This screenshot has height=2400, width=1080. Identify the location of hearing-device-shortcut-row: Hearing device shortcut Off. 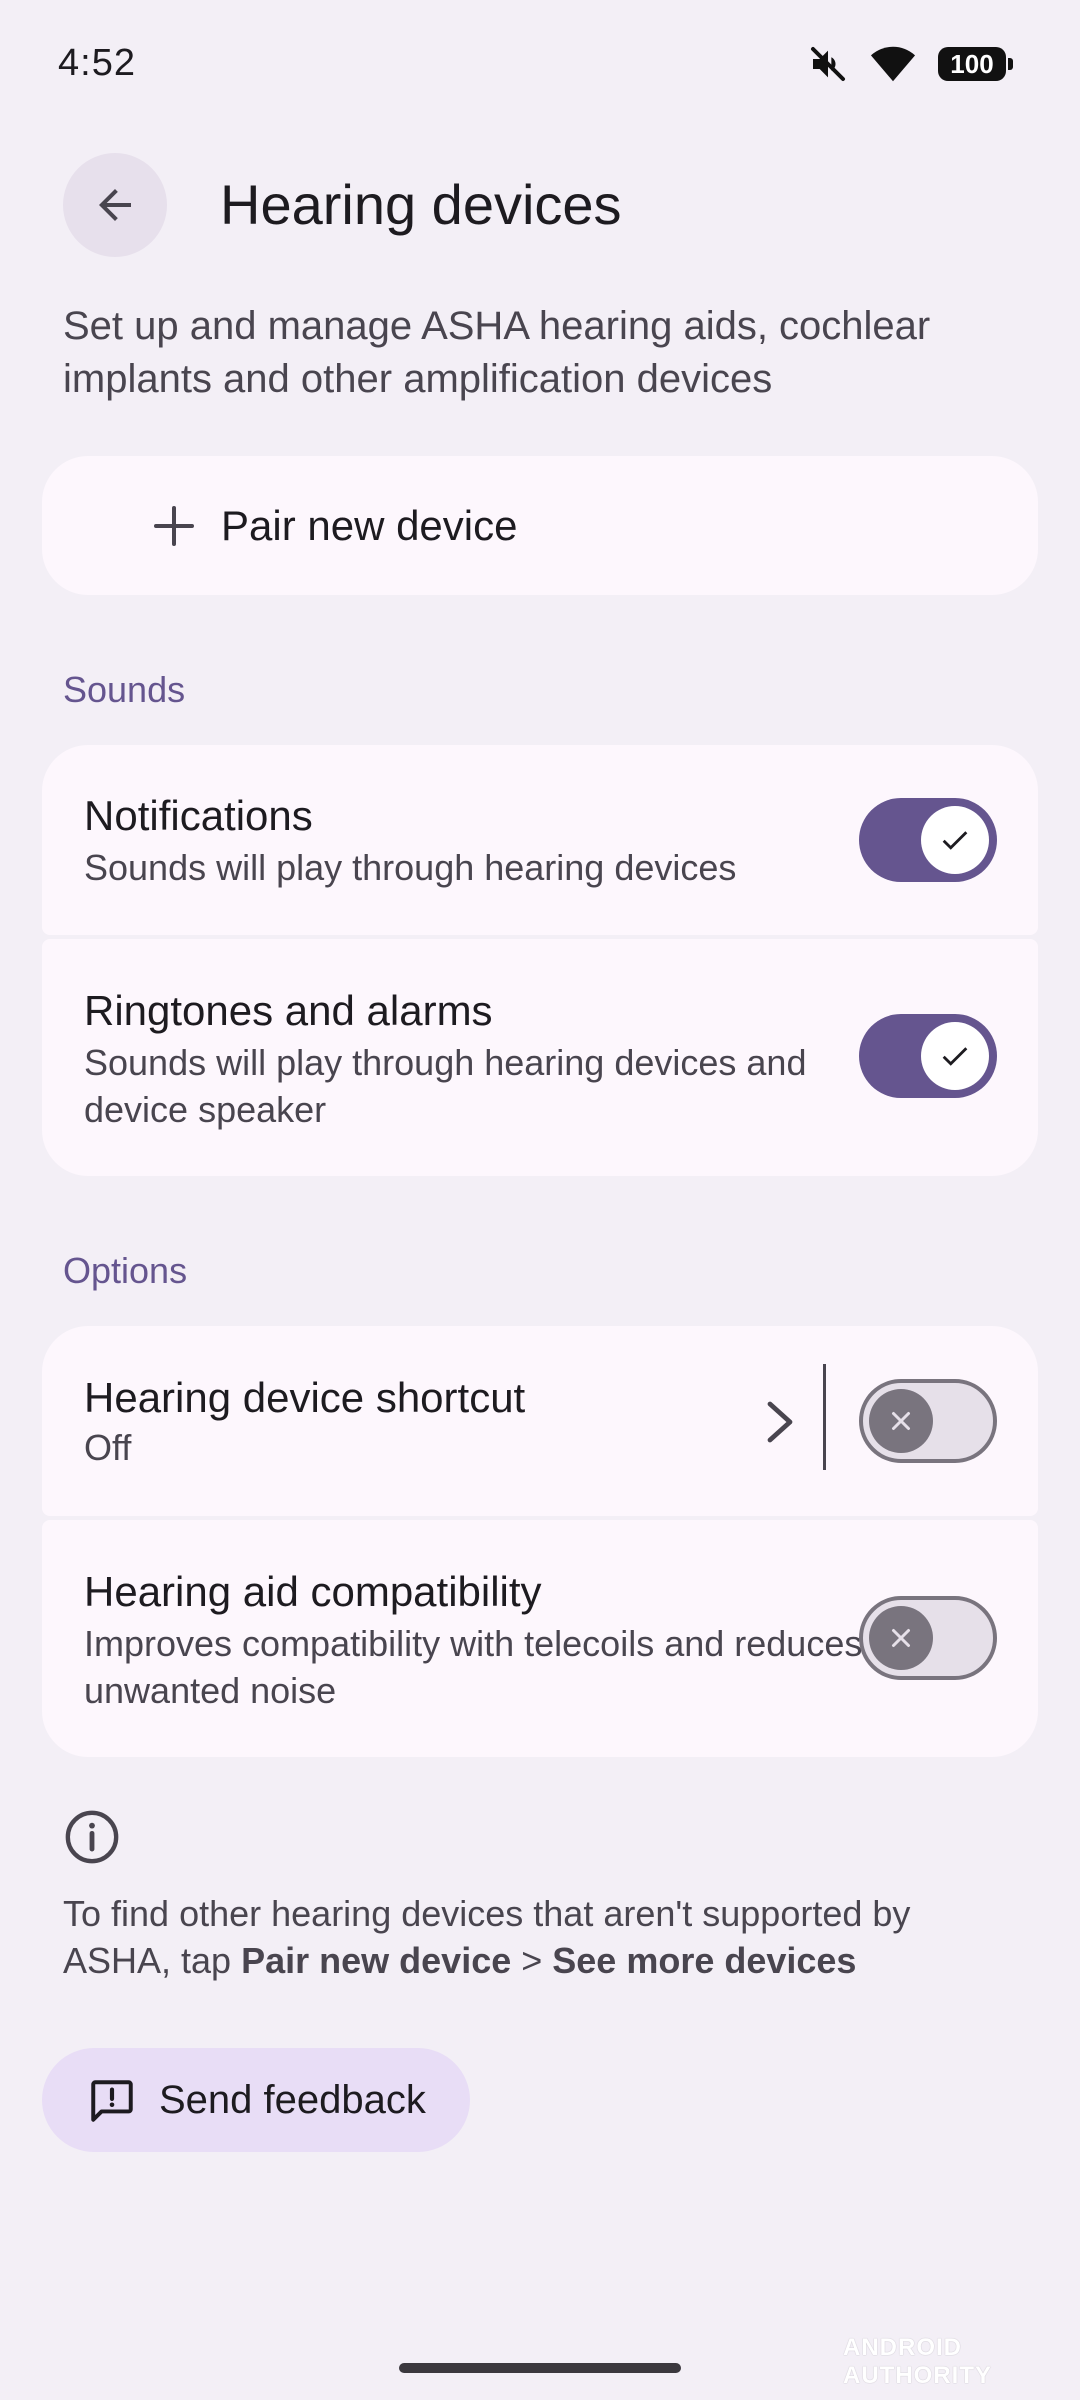
(540, 1421).